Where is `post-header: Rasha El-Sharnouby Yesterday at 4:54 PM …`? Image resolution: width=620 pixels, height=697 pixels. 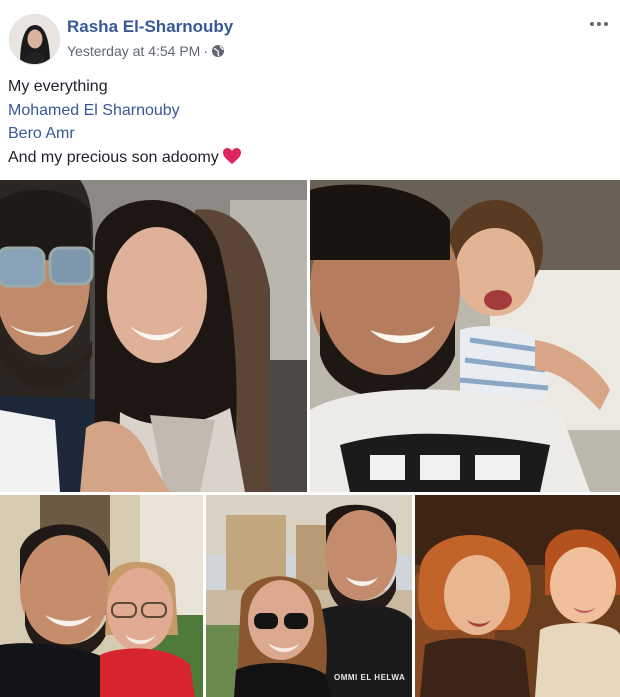 post-header: Rasha El-Sharnouby Yesterday at 4:54 PM … is located at coordinates (310, 35).